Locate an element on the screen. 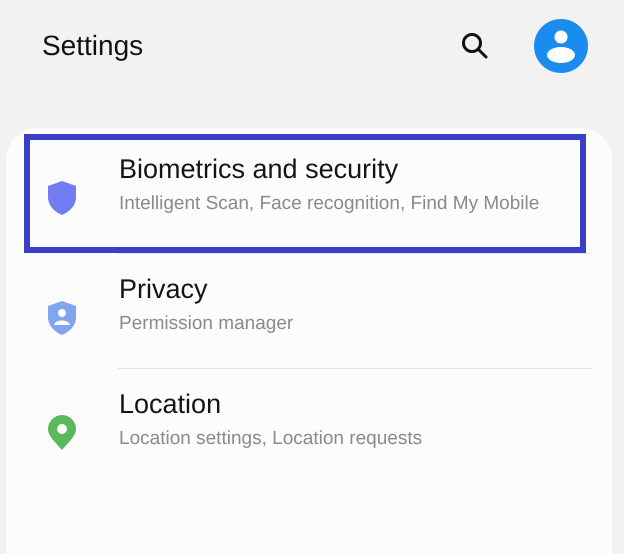 The height and width of the screenshot is (554, 624). item-subtitle: Intelligent Scan, Face recognition, Find My Mobile is located at coordinates (329, 204).